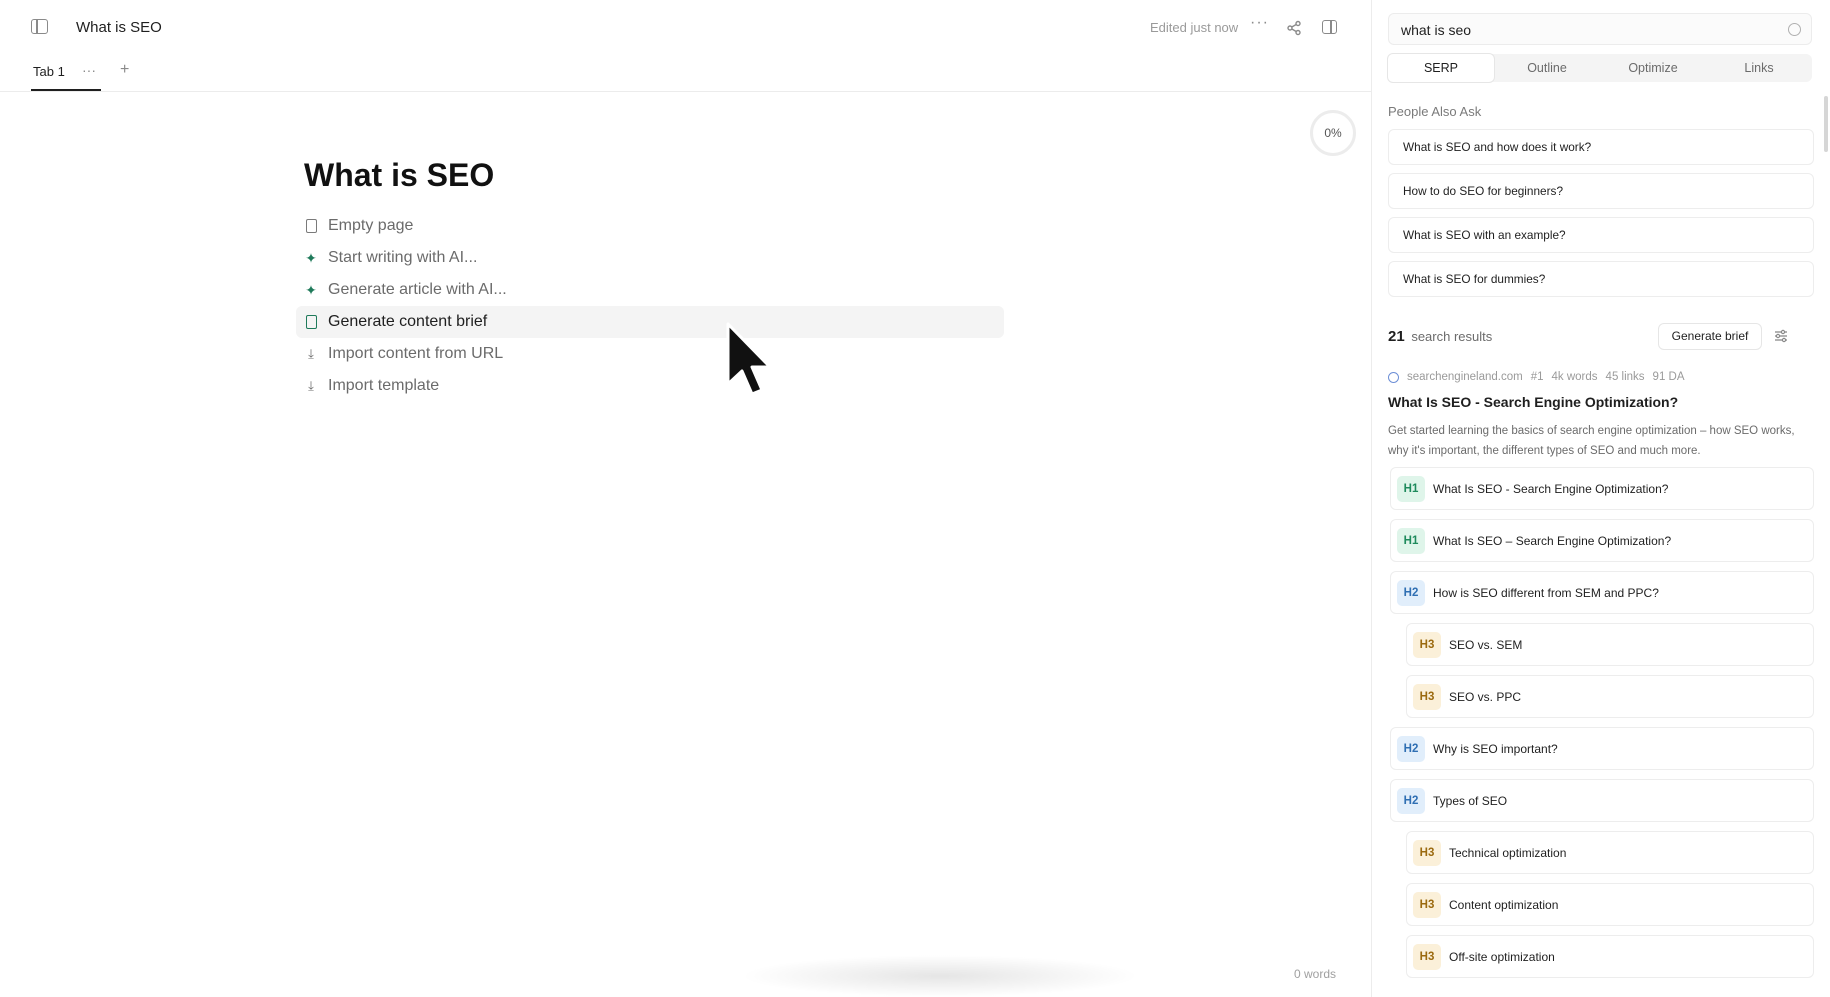  I want to click on menu-item-empty-page: Empty page, so click(650, 226).